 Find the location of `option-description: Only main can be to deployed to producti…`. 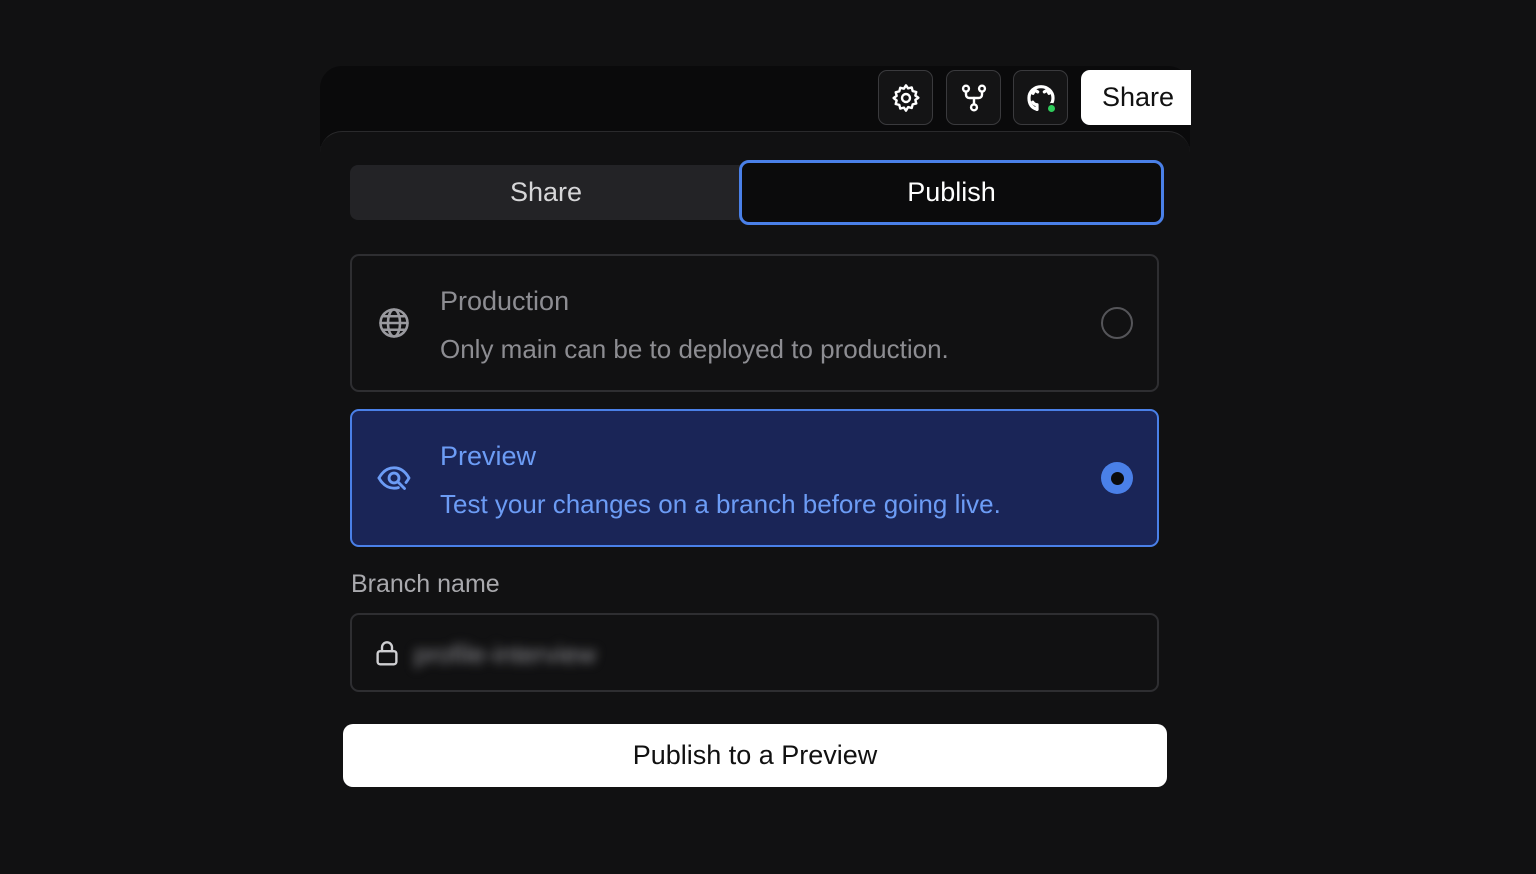

option-description: Only main can be to deployed to producti… is located at coordinates (694, 349).